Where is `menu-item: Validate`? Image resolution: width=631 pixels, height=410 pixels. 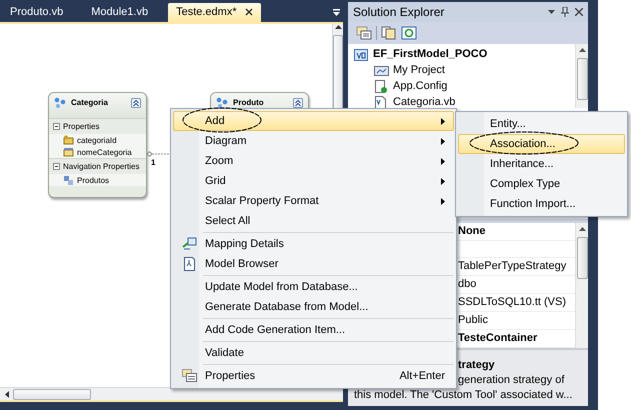
menu-item: Validate is located at coordinates (313, 353).